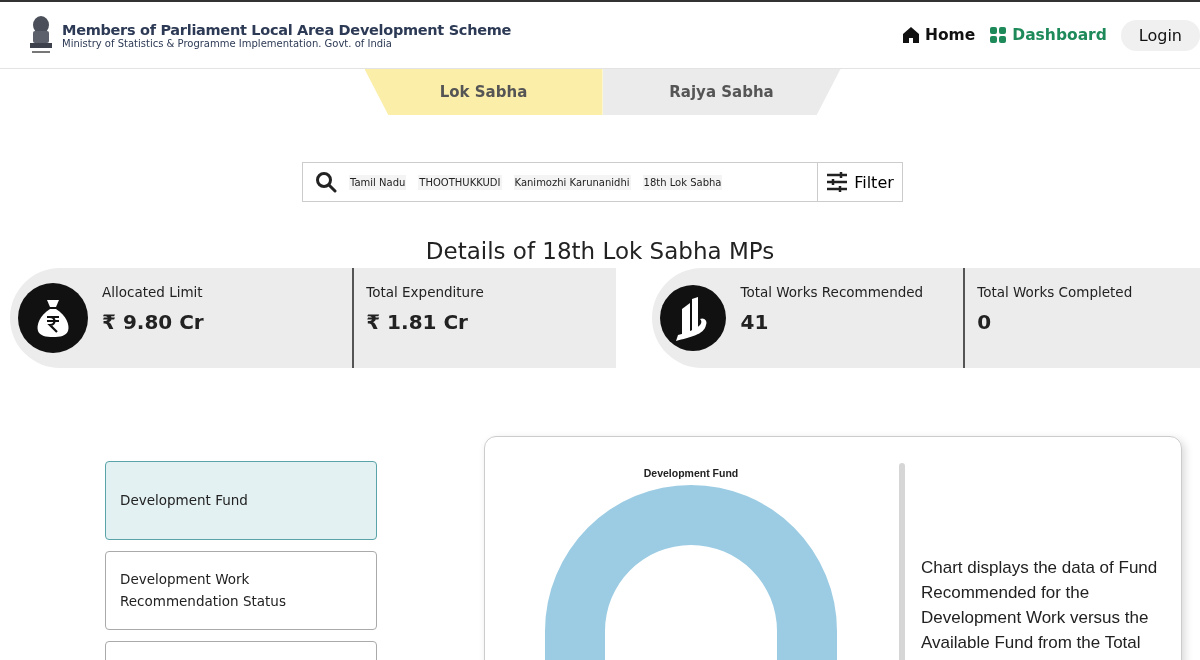 The width and height of the screenshot is (1200, 660). I want to click on home-icon, so click(911, 35).